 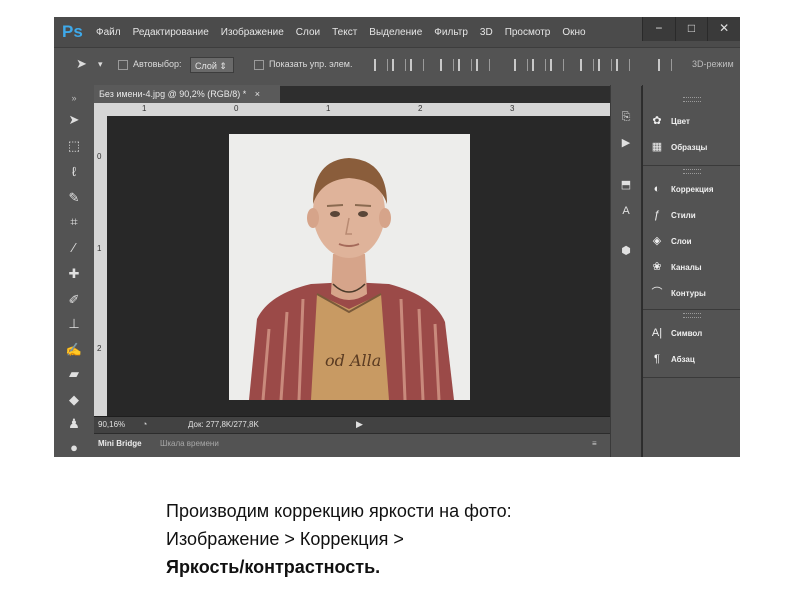 I want to click on actions-panel-icon: ▶, so click(x=626, y=143).